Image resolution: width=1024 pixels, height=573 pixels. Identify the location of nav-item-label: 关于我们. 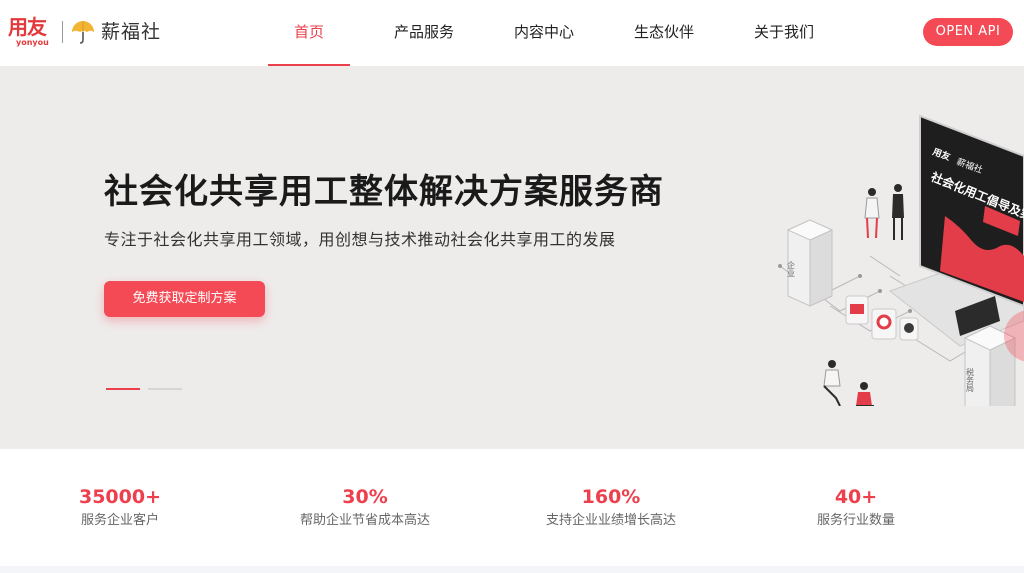
(783, 32).